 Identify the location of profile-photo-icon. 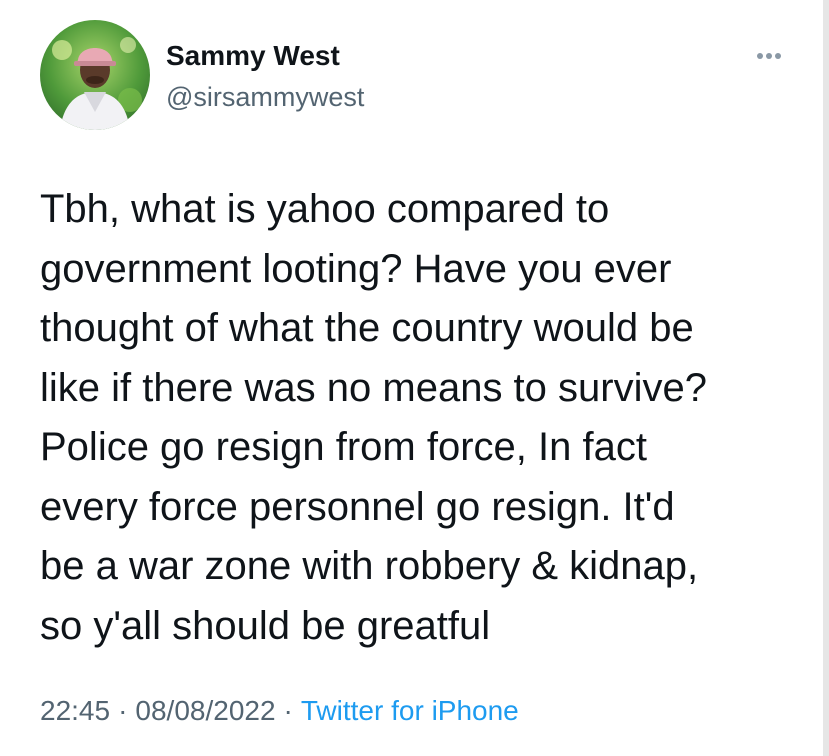
(95, 75).